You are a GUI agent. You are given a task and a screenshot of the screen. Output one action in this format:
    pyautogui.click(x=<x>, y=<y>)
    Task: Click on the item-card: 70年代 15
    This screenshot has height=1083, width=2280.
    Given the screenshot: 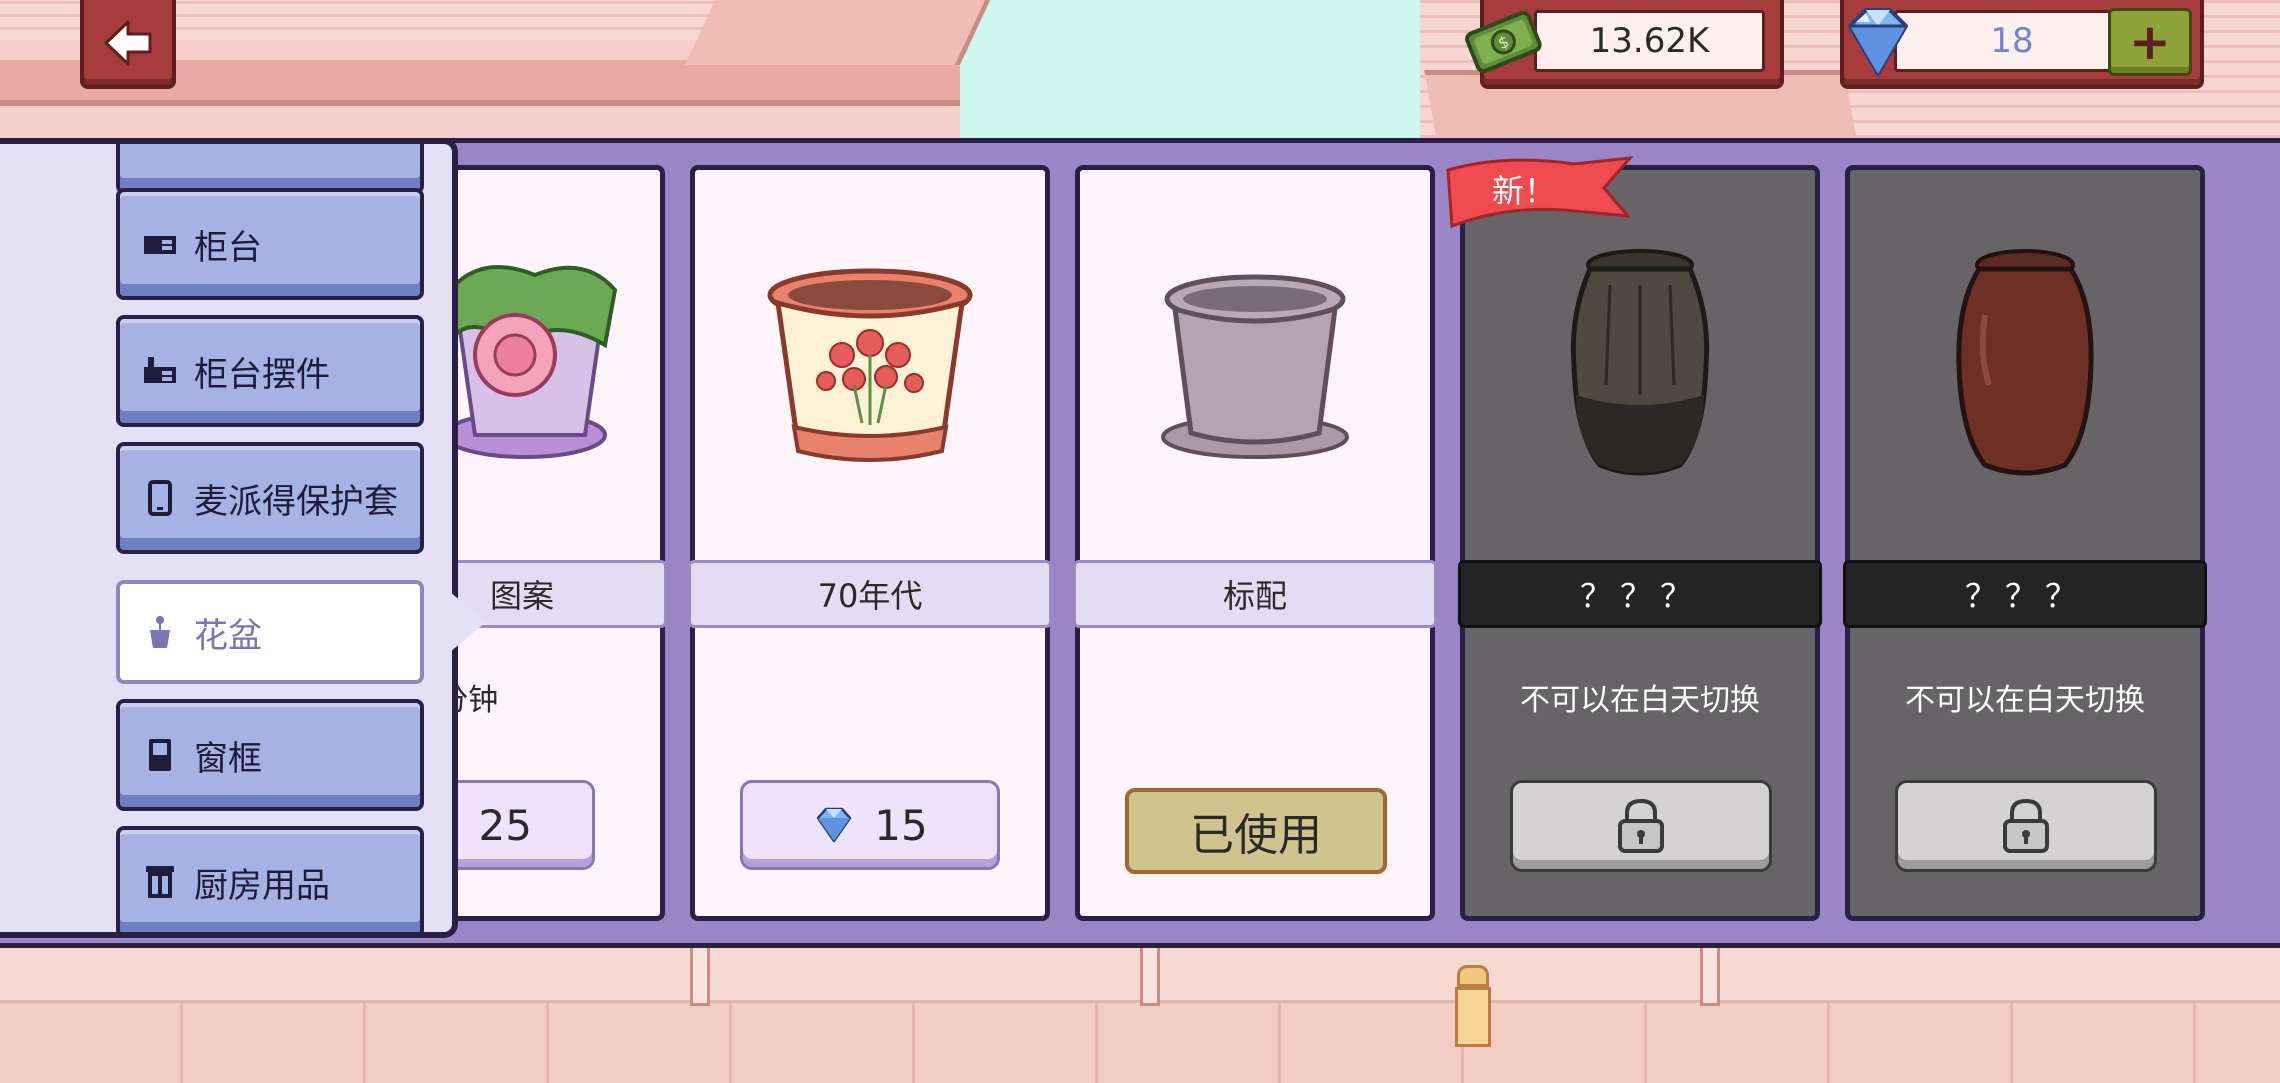 What is the action you would take?
    pyautogui.click(x=870, y=543)
    